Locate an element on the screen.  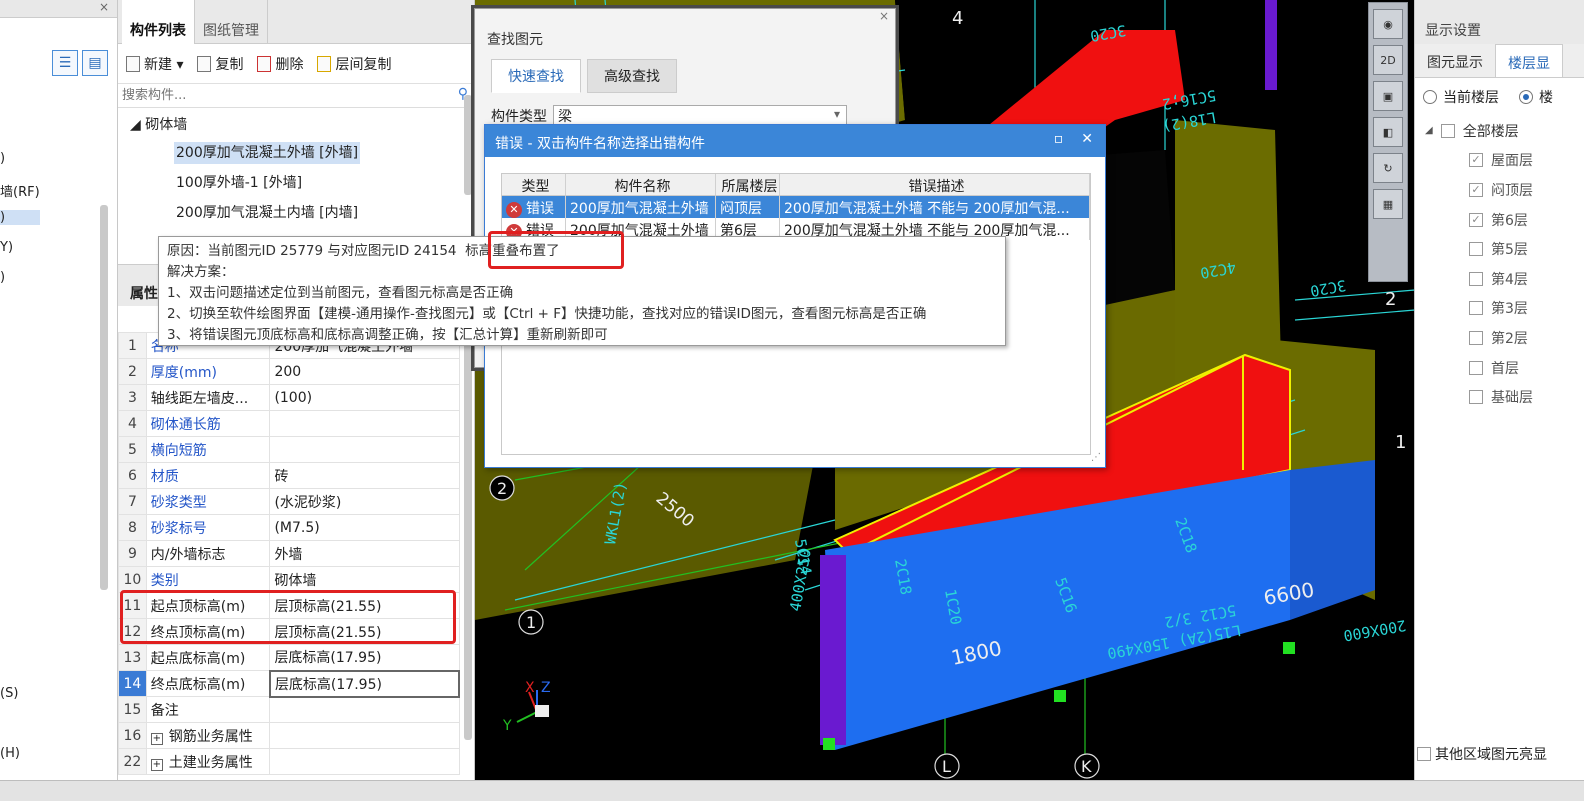
new-button: 新建 ▾ is located at coordinates (154, 64).